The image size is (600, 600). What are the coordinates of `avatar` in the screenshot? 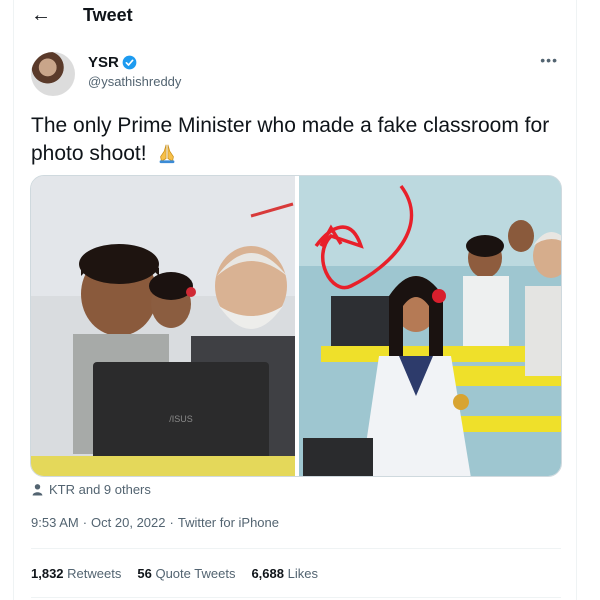 It's located at (53, 74).